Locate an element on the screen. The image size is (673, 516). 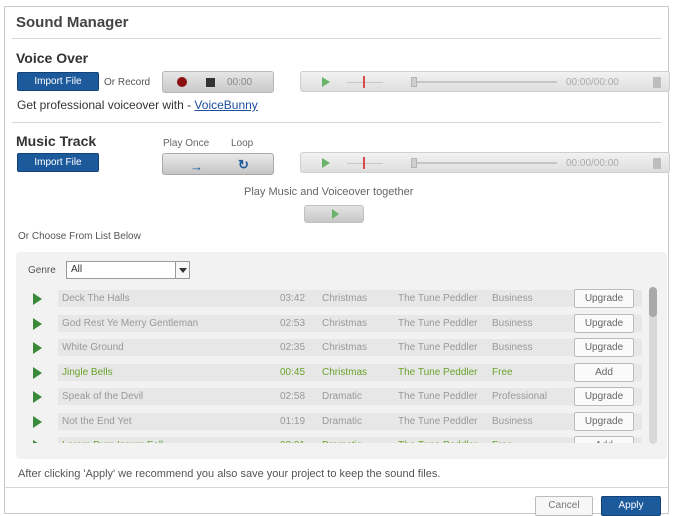
track-duration: 02:58 is located at coordinates (293, 396).